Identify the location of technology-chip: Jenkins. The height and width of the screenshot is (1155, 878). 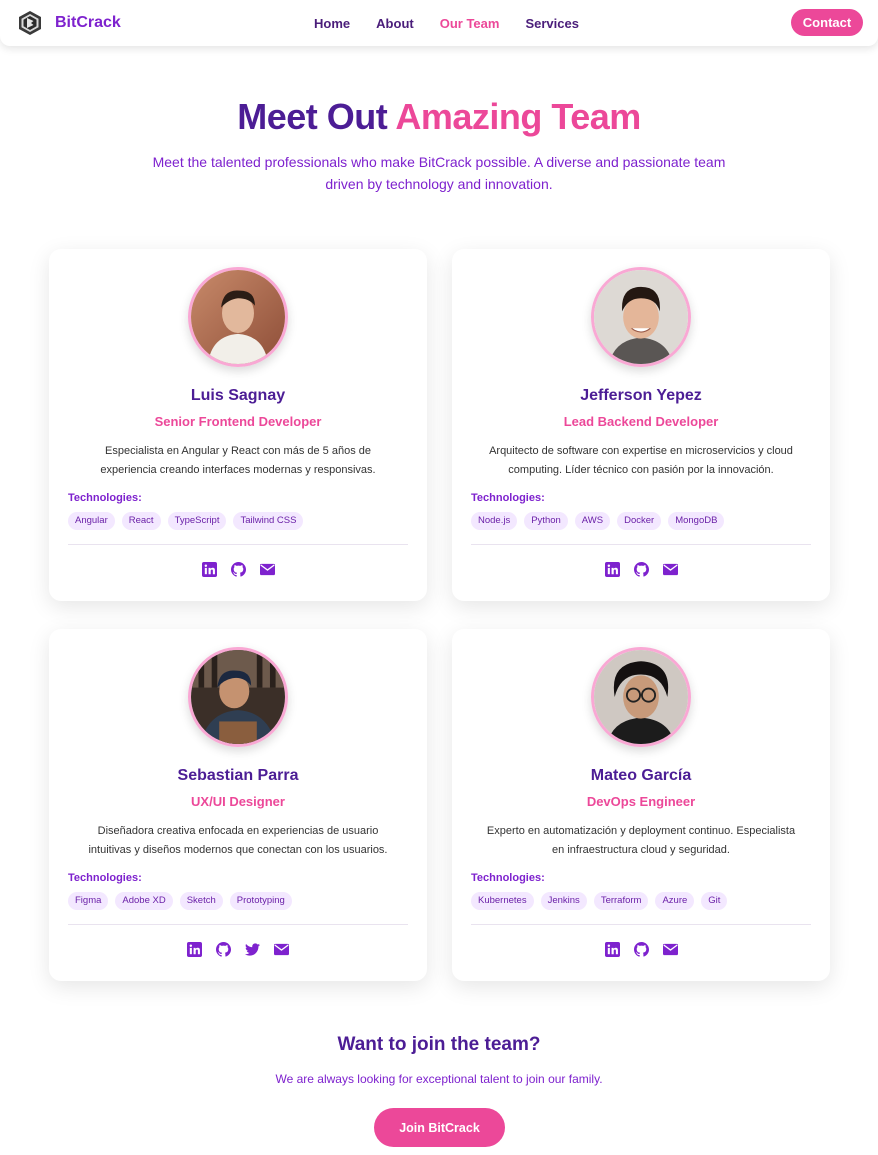
(563, 901).